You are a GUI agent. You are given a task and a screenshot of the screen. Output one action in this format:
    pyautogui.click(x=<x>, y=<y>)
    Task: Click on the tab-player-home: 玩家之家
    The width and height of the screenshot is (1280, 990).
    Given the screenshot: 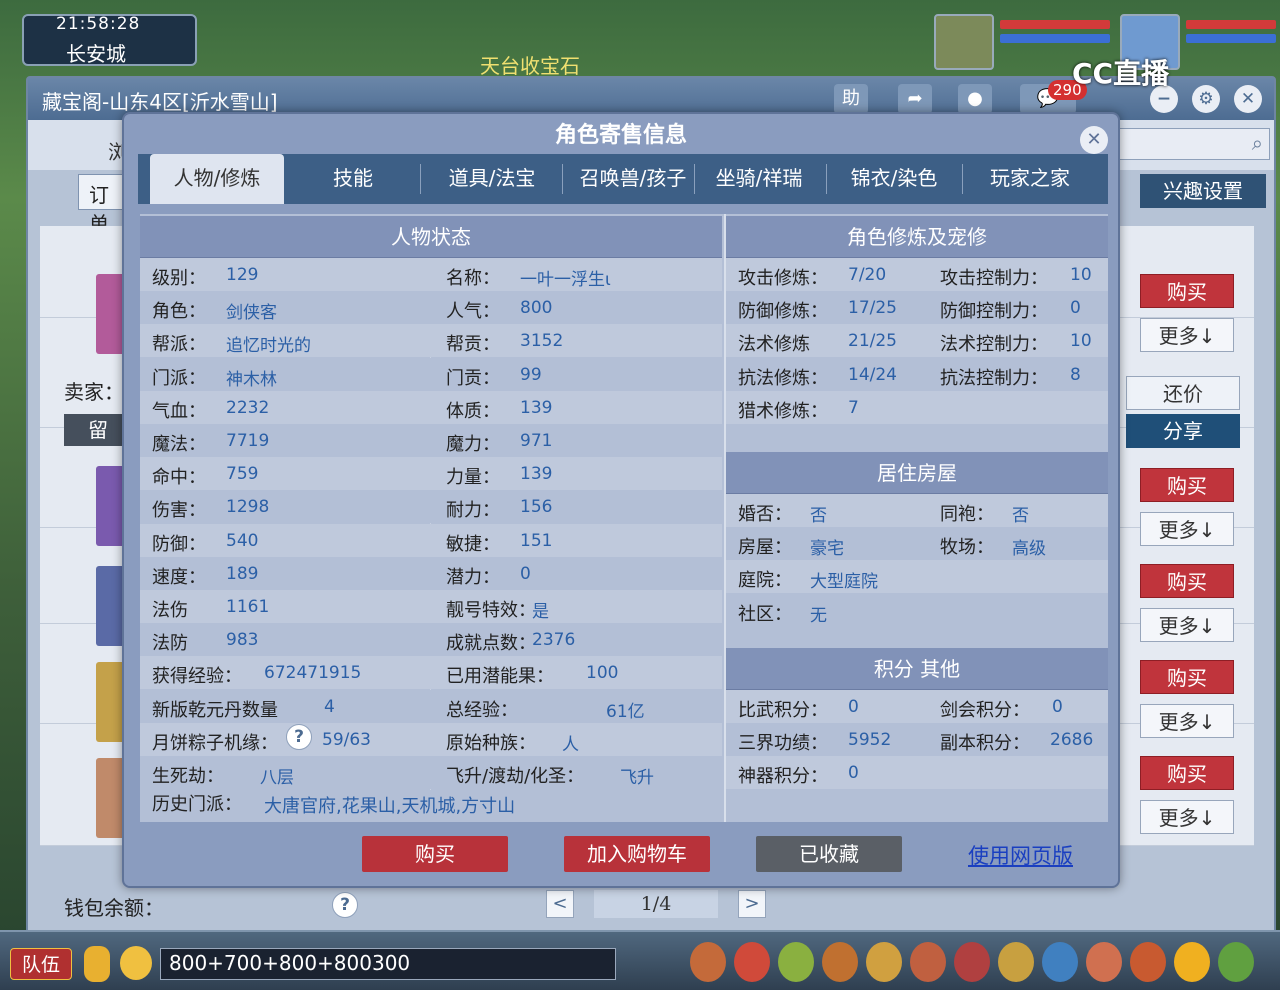 What is the action you would take?
    pyautogui.click(x=1030, y=179)
    